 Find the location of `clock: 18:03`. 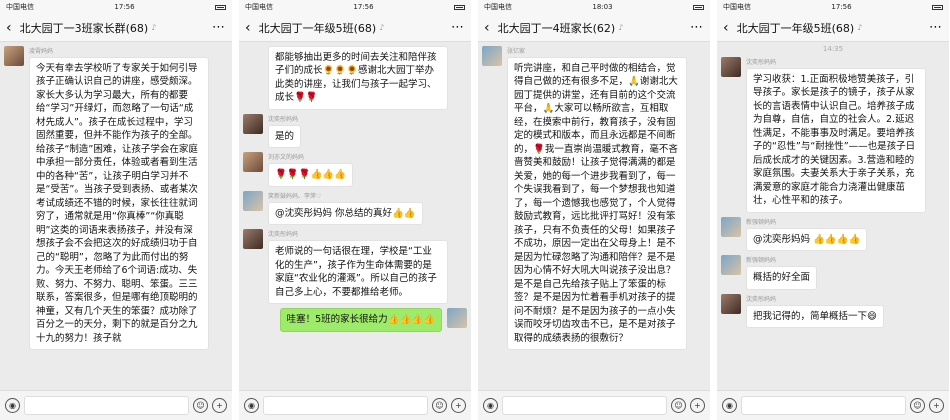

clock: 18:03 is located at coordinates (602, 7).